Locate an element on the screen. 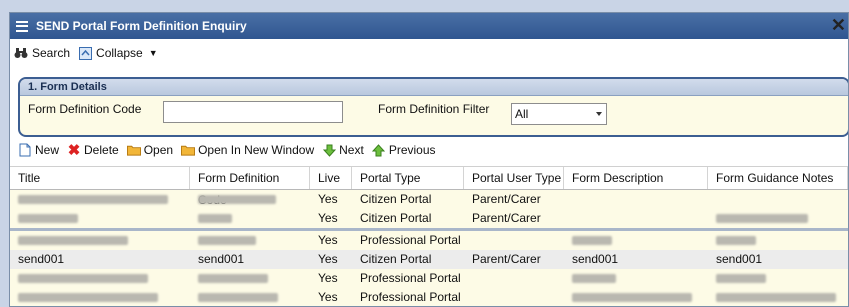 This screenshot has height=307, width=849. search-label: Search is located at coordinates (51, 53).